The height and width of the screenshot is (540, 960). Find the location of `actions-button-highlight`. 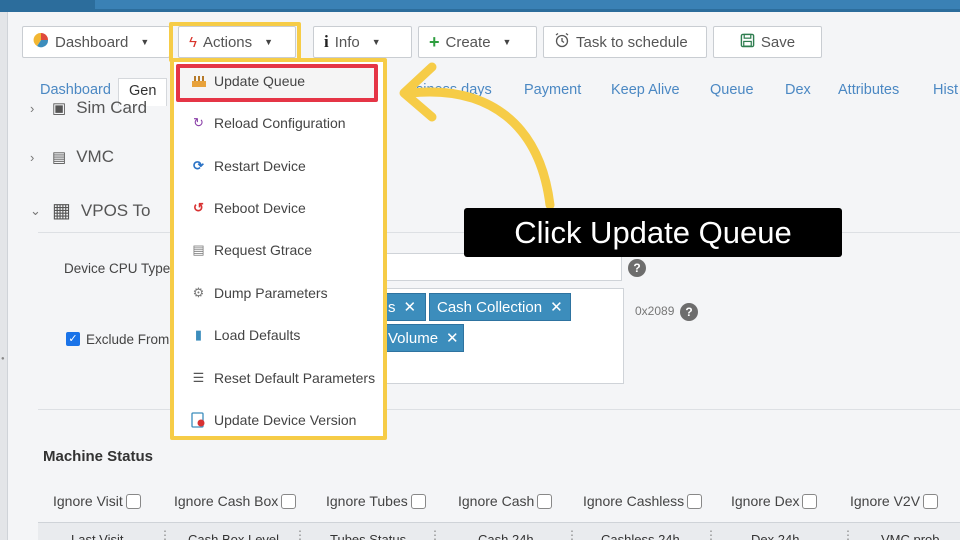

actions-button-highlight is located at coordinates (235, 42).